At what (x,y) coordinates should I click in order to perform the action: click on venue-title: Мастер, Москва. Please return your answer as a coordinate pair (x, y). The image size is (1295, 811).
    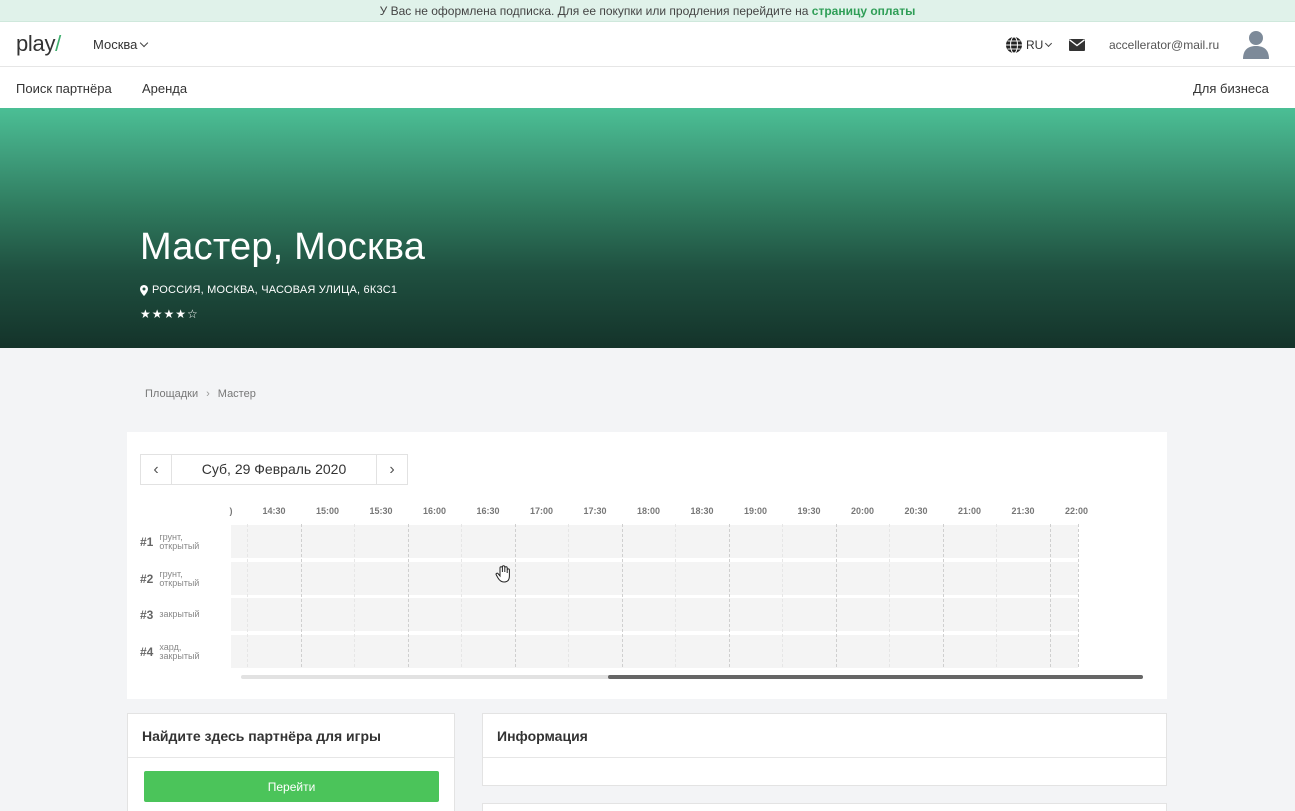
    Looking at the image, I should click on (283, 247).